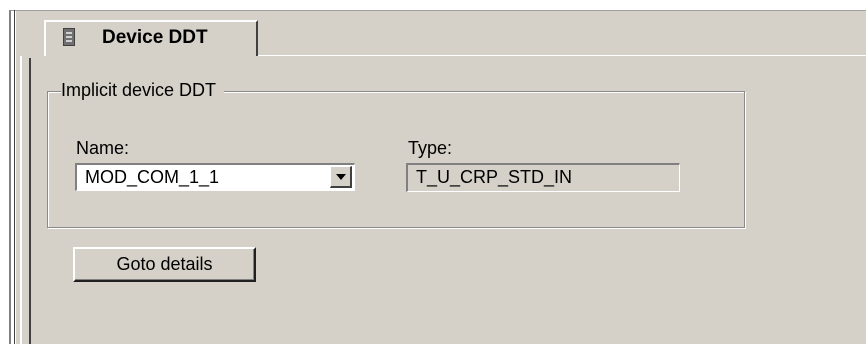 This screenshot has width=866, height=344. I want to click on dropdown-button, so click(341, 177).